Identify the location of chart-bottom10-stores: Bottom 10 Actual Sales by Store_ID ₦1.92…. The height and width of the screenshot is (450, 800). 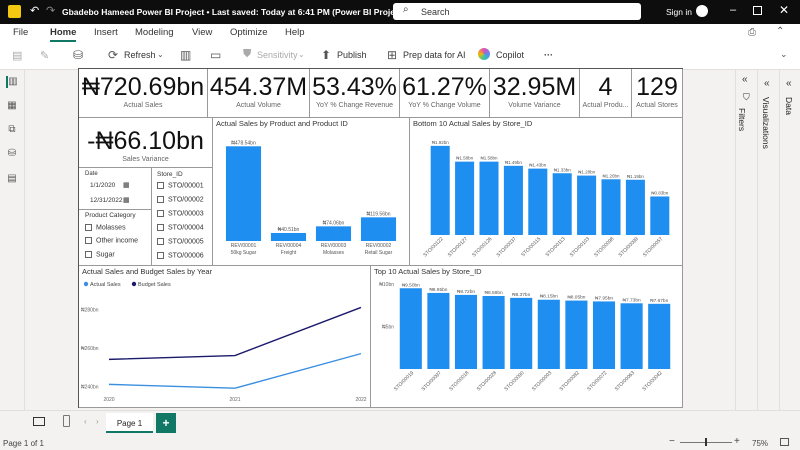
(546, 192).